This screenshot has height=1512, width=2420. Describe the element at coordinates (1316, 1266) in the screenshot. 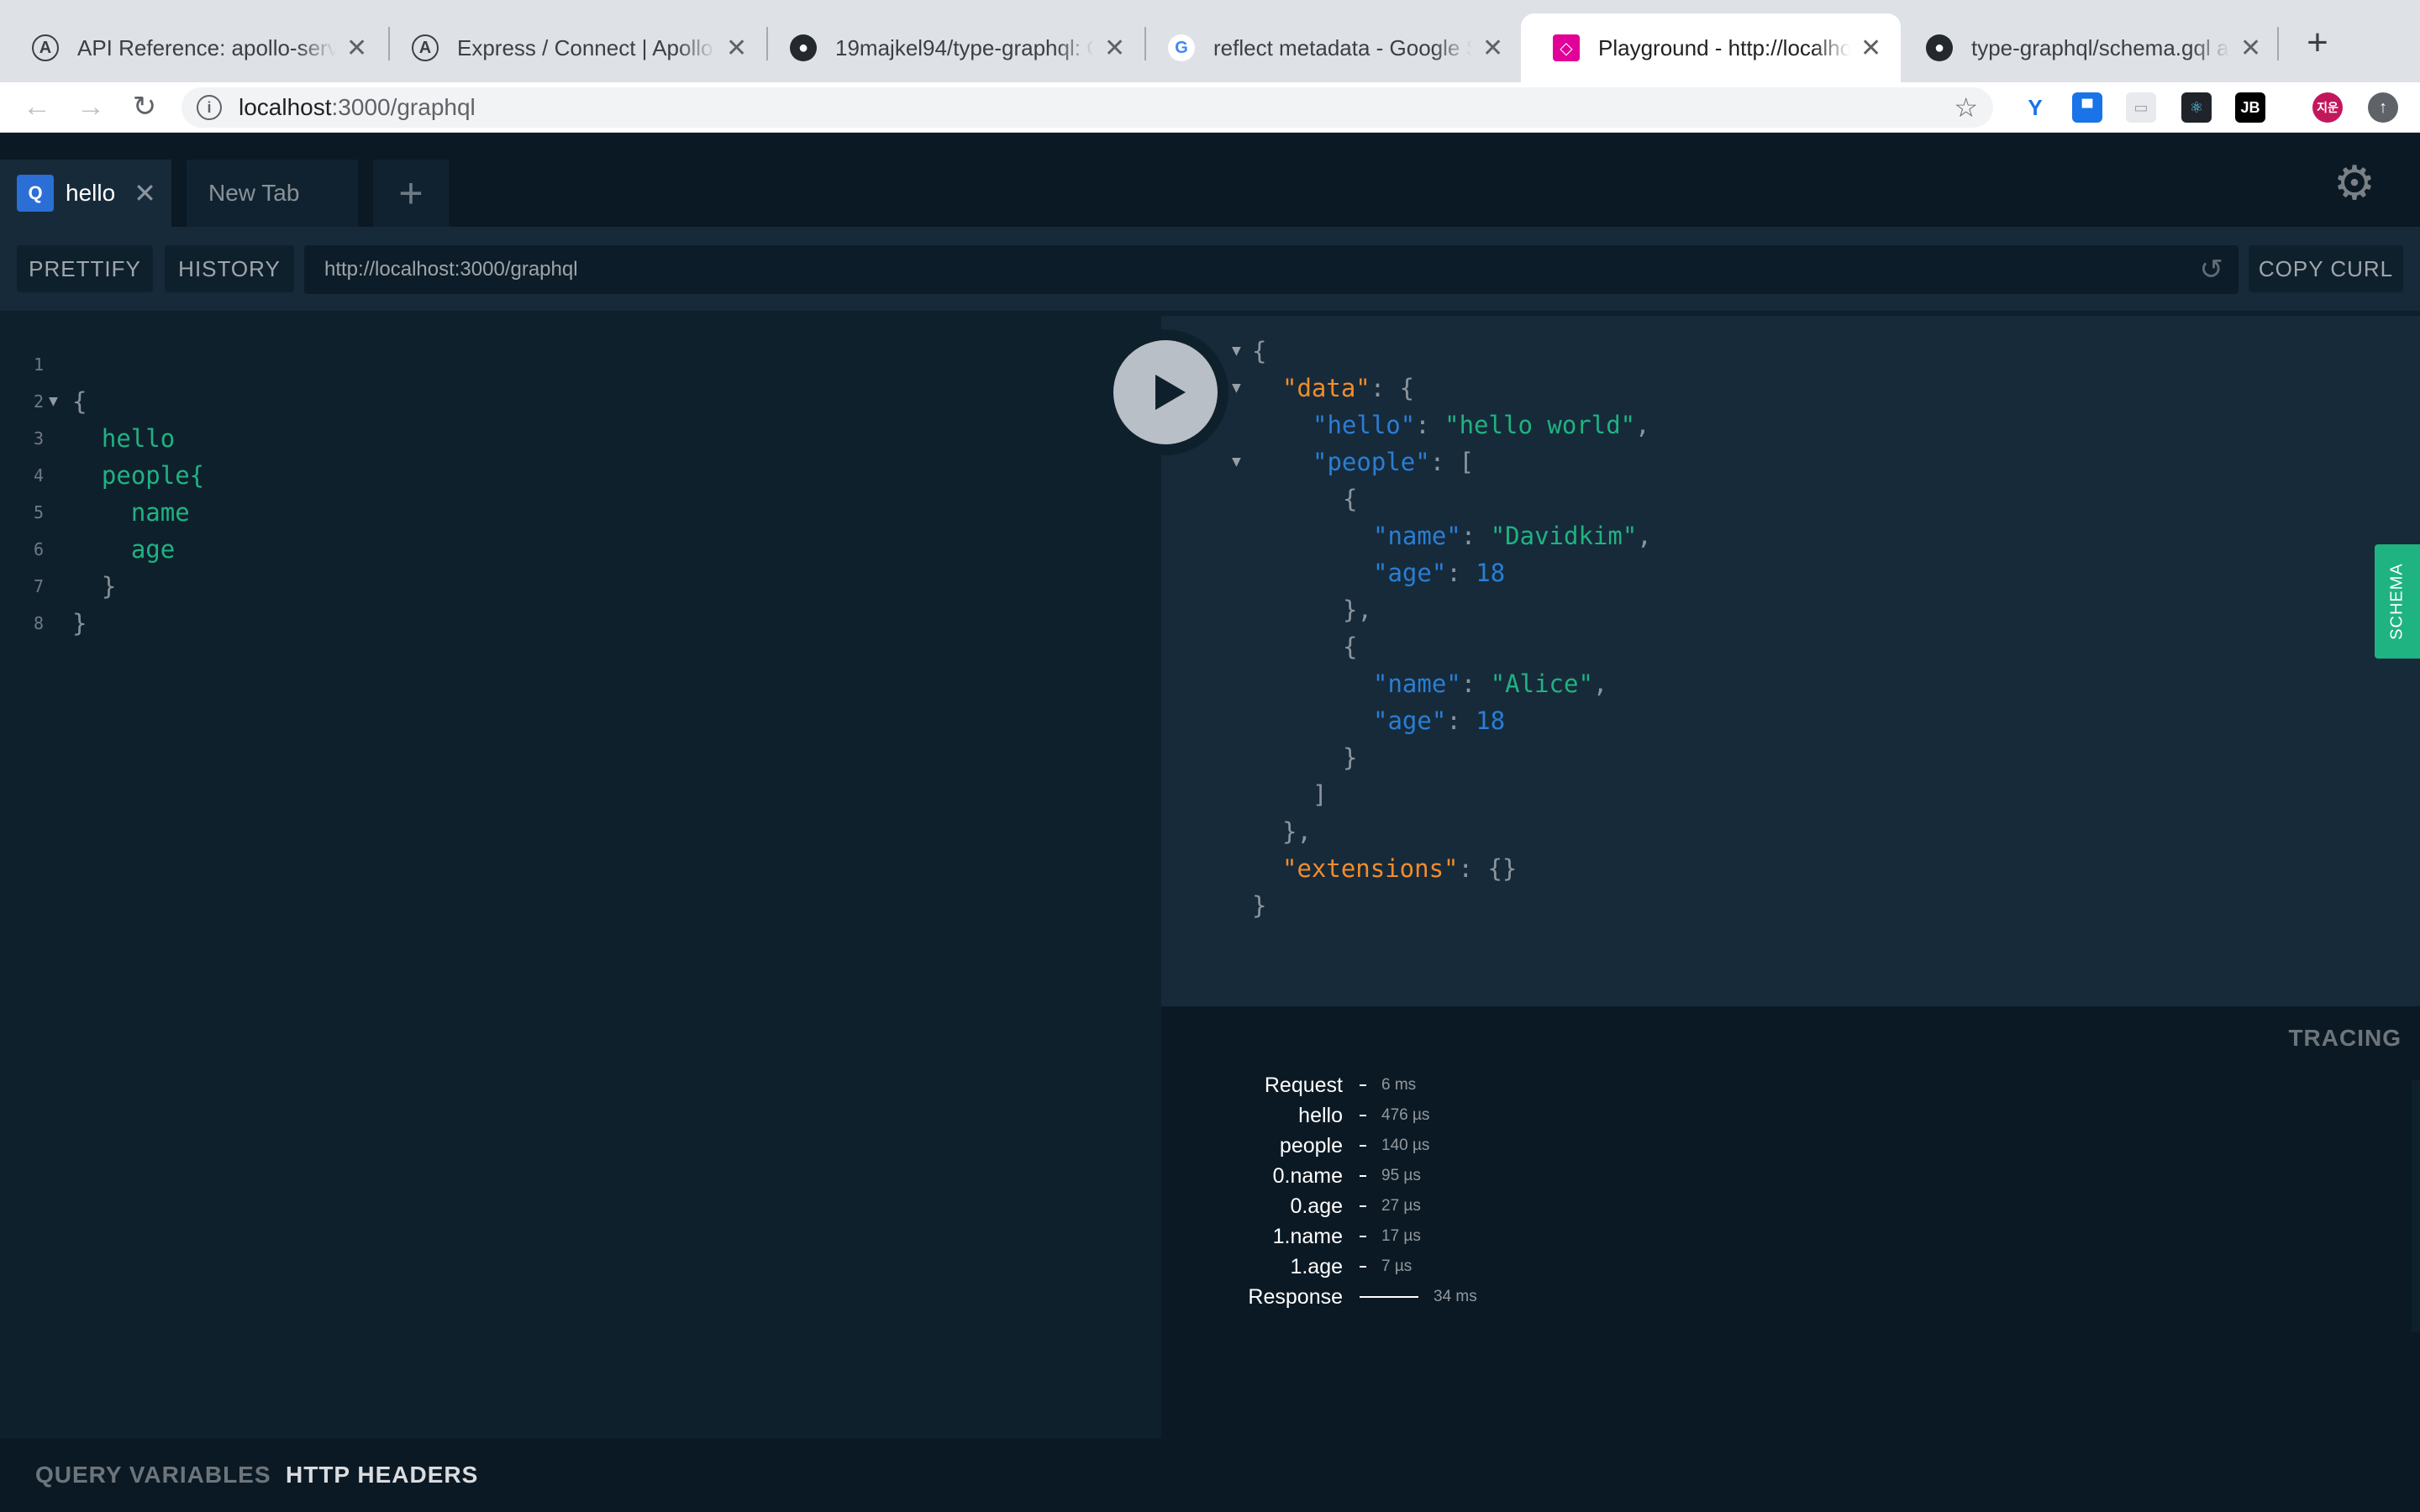

I see `tracing-field-name: 1.age` at that location.